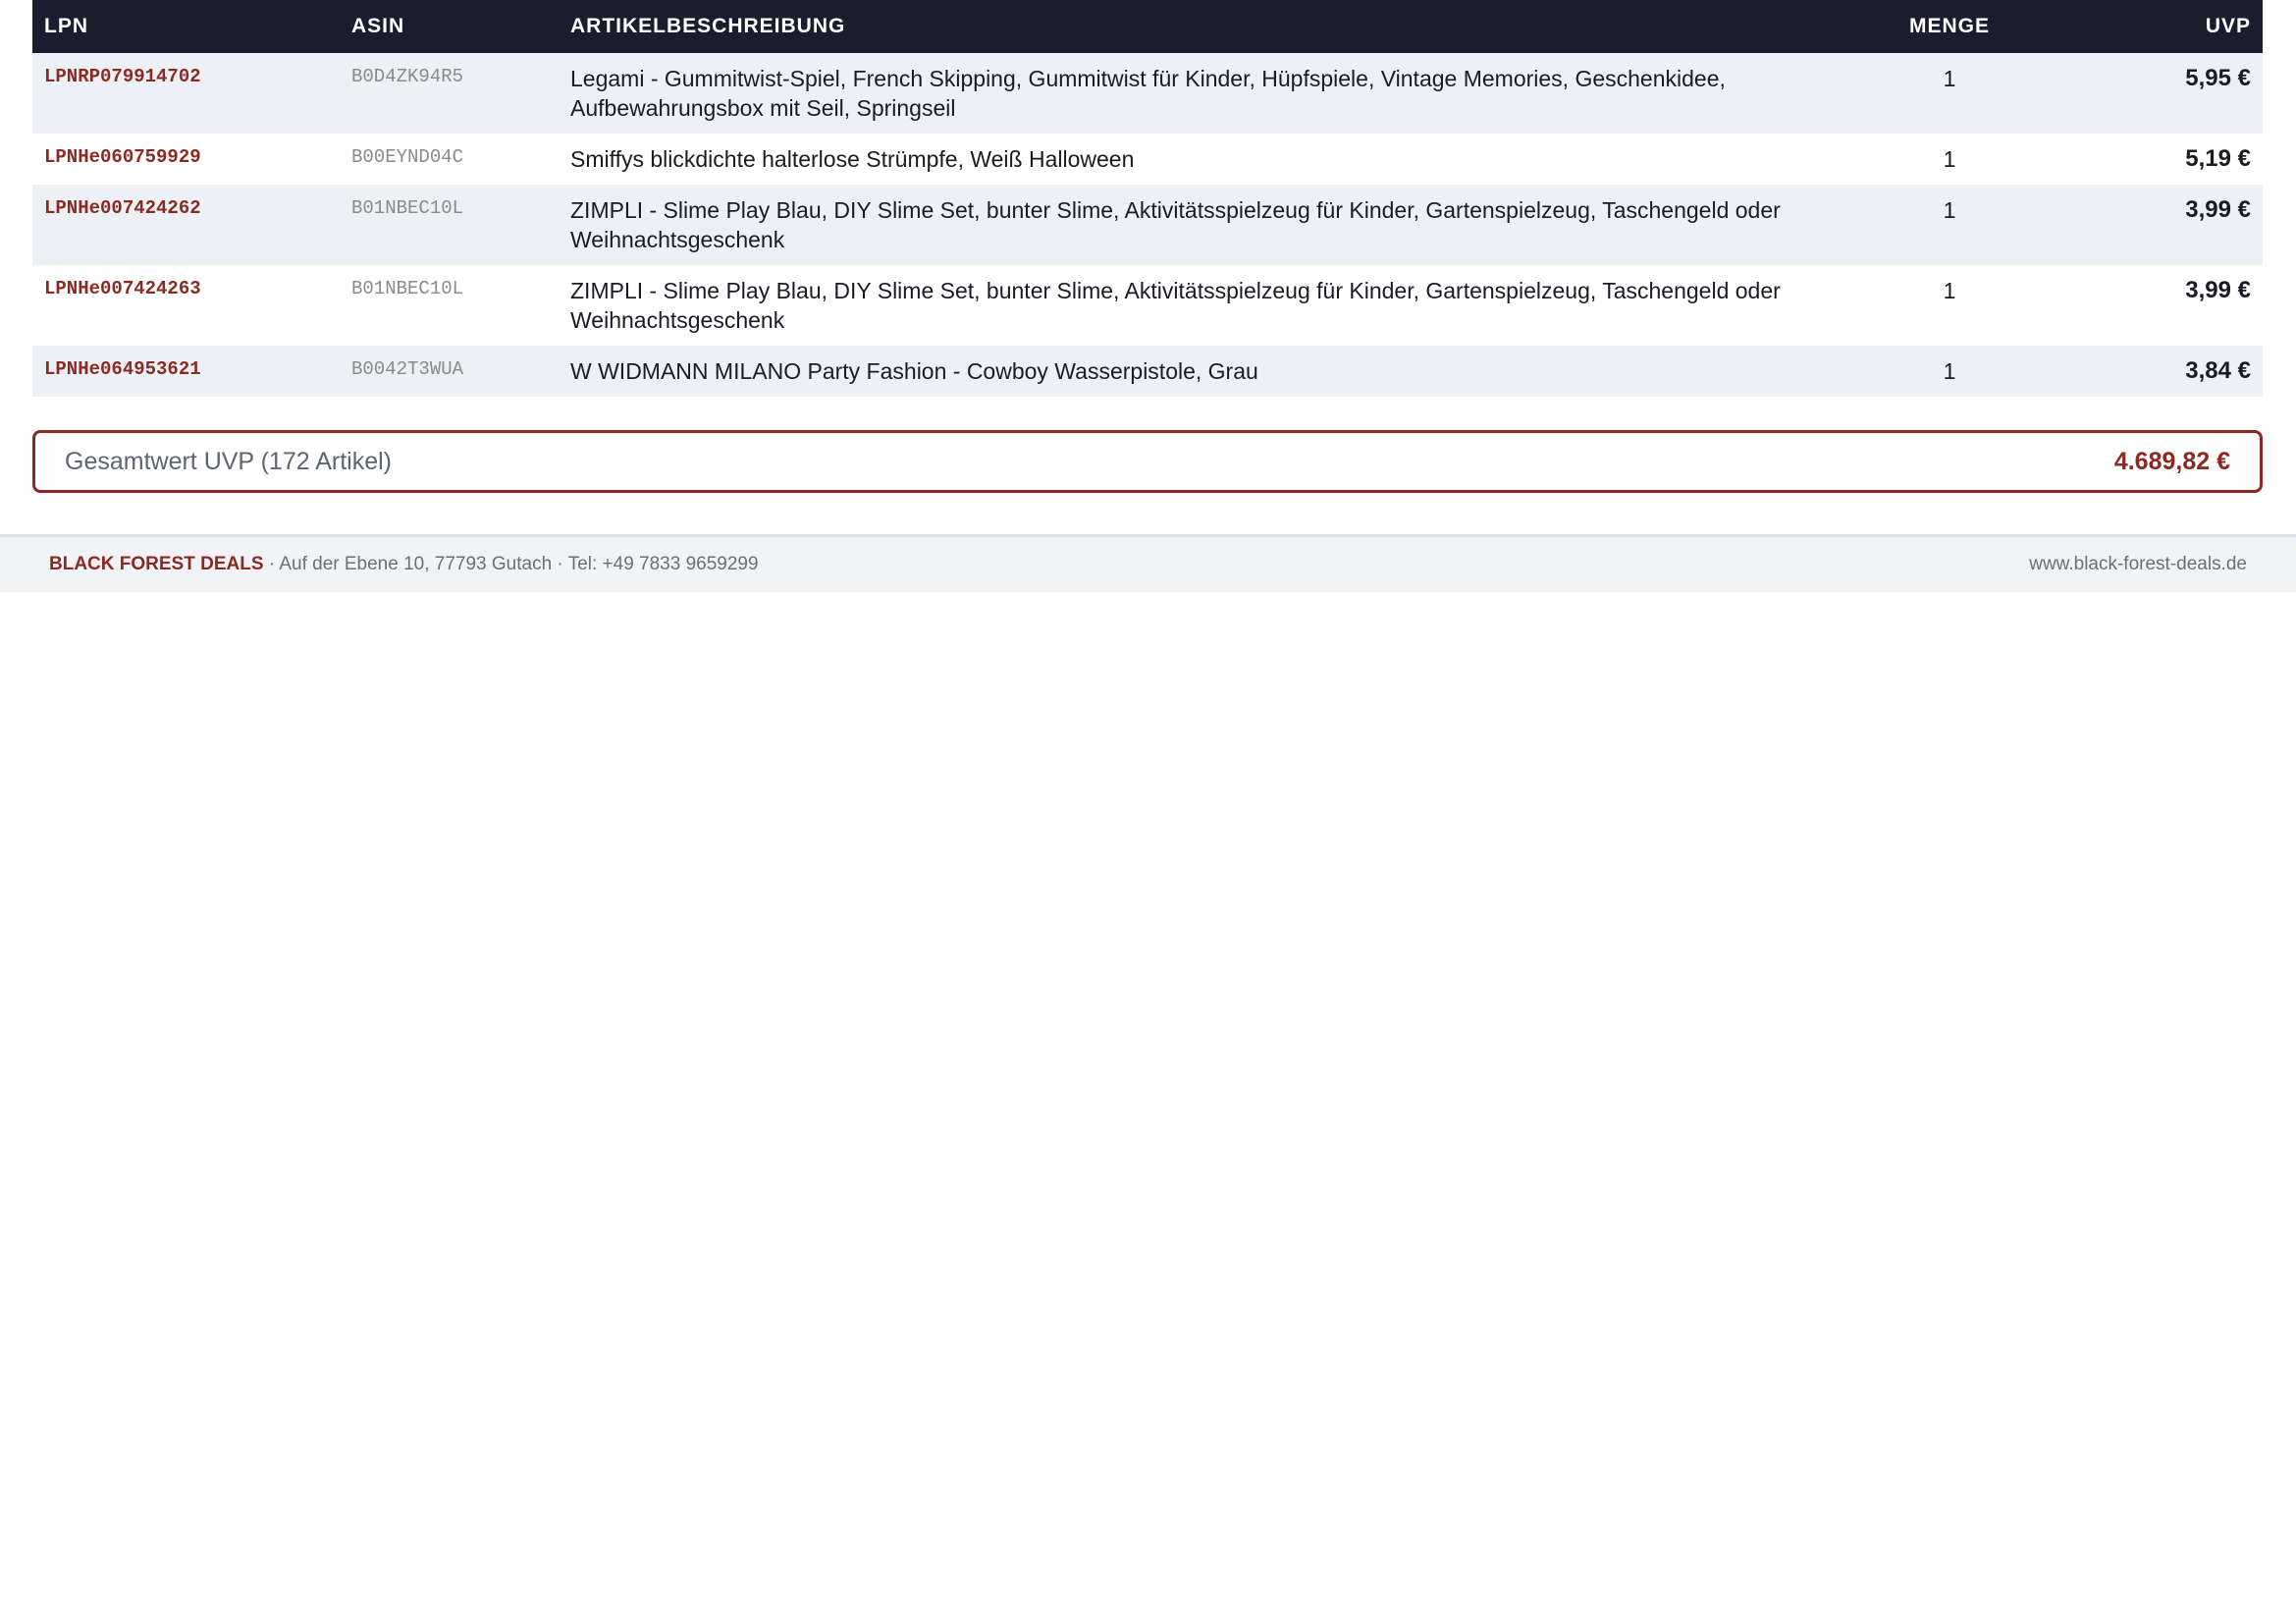 This screenshot has height=1624, width=2296. Describe the element at coordinates (2218, 78) in the screenshot. I see `cell-price: 5,95 €` at that location.